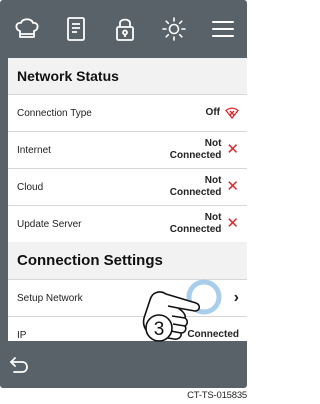 Image resolution: width=320 pixels, height=404 pixels. What do you see at coordinates (49, 224) in the screenshot?
I see `row-label: Update Server` at bounding box center [49, 224].